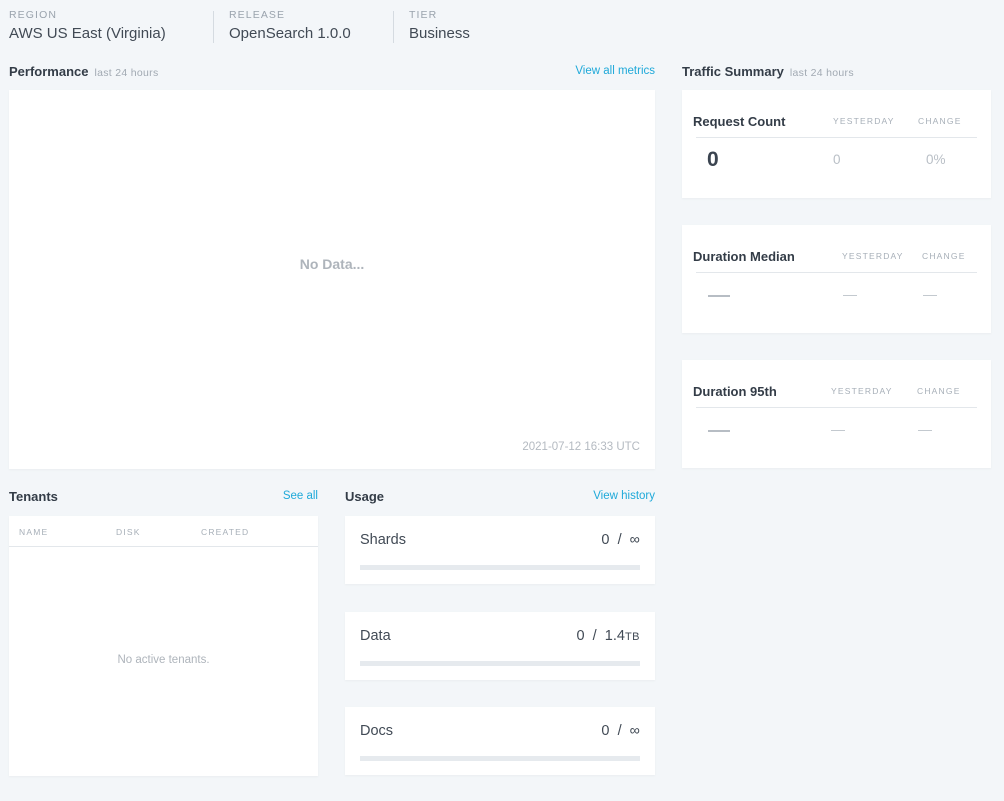 The height and width of the screenshot is (801, 1004). Describe the element at coordinates (713, 159) in the screenshot. I see `request-count-value: 0` at that location.